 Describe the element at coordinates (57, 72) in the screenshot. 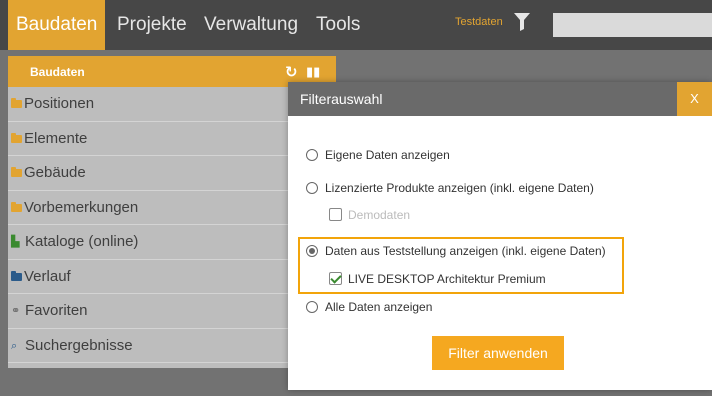

I see `sidebar-title: Baudaten` at that location.